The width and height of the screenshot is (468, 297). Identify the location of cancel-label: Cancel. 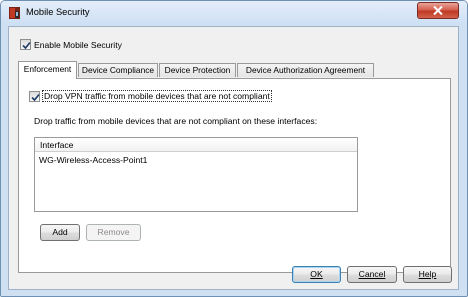
(372, 274).